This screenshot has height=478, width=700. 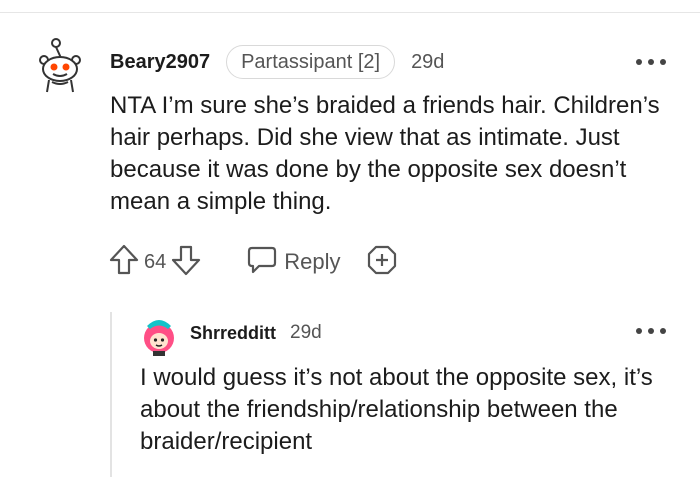 I want to click on award-icon, so click(x=382, y=262).